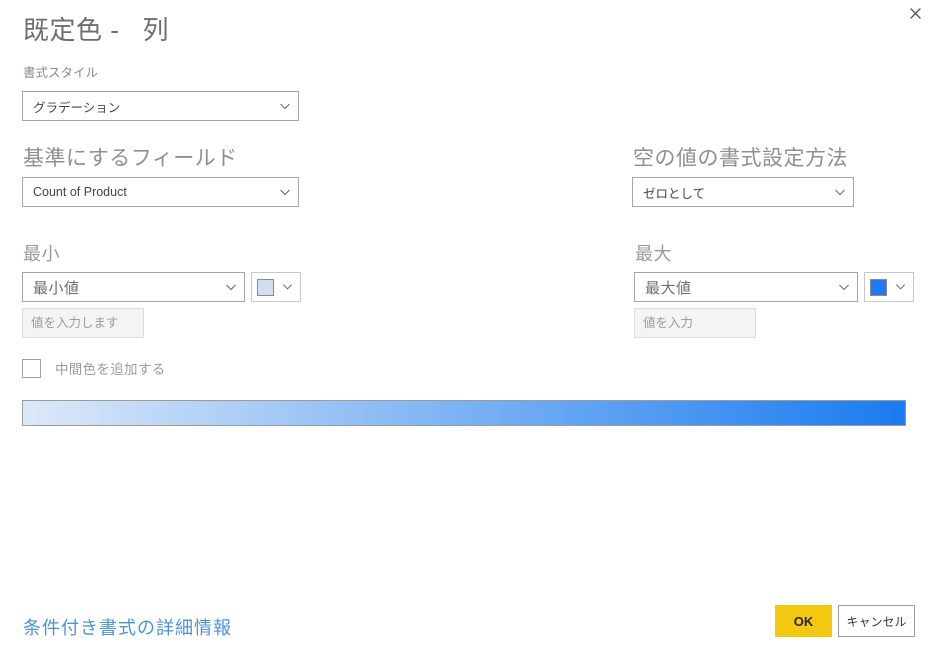  I want to click on maximum-rule-dropdown: 最大値, so click(746, 287).